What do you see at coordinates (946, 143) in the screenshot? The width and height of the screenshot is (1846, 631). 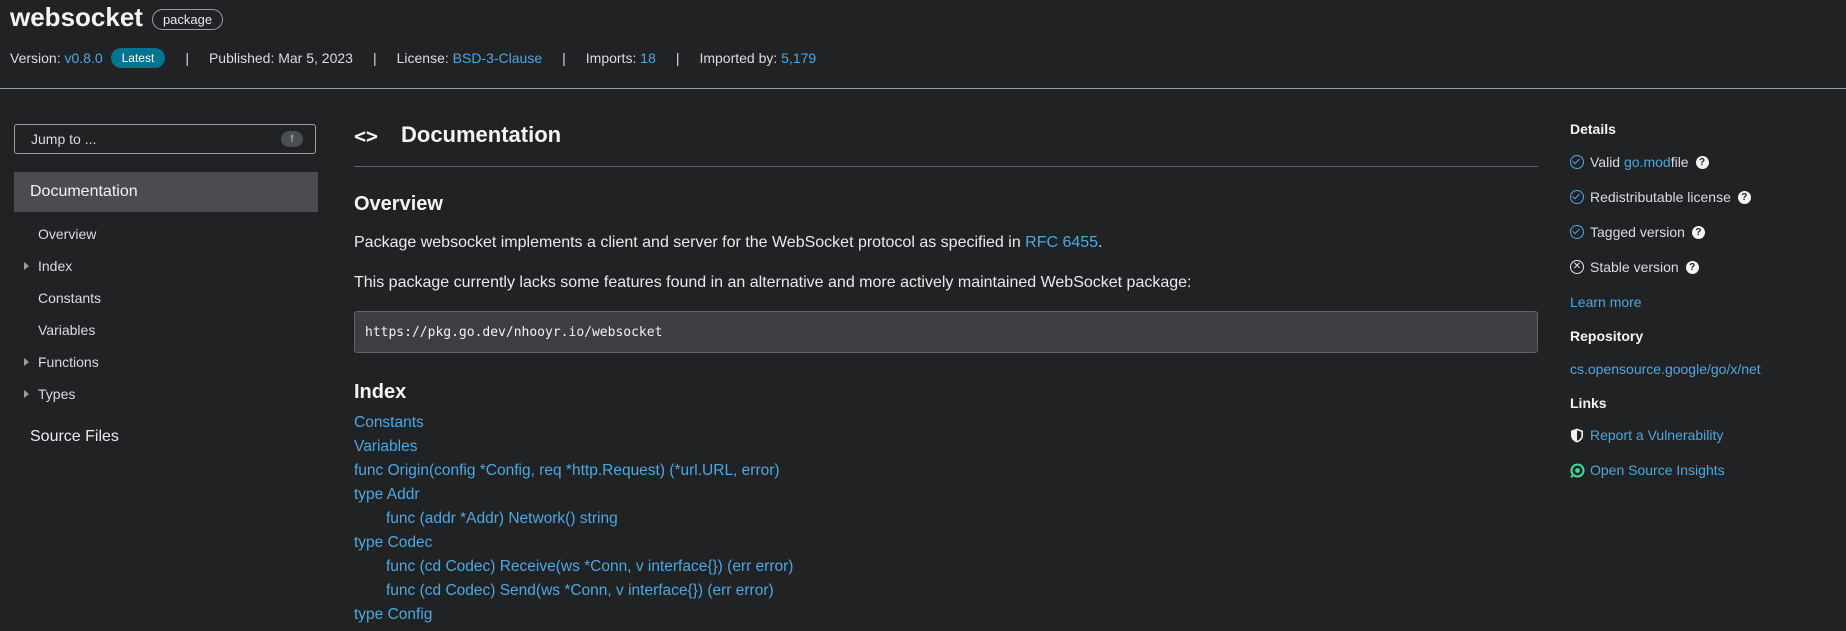 I see `documentation-header: <> Documentation` at bounding box center [946, 143].